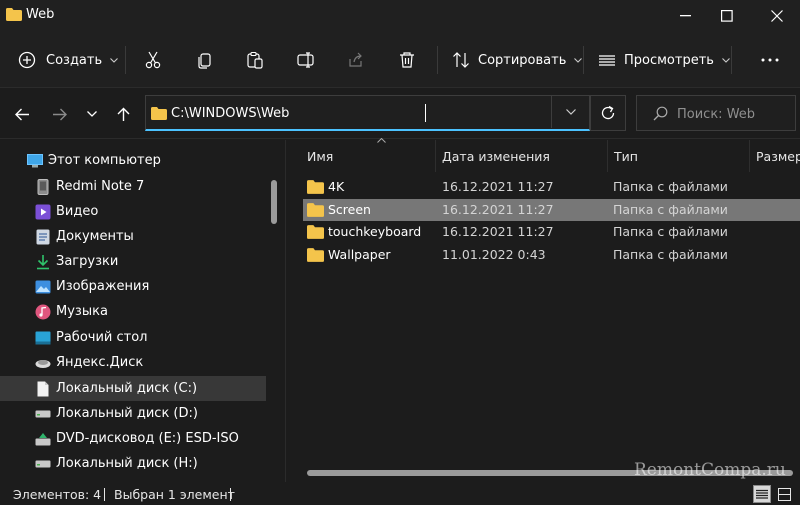  What do you see at coordinates (368, 155) in the screenshot?
I see `column-header-name: Имя` at bounding box center [368, 155].